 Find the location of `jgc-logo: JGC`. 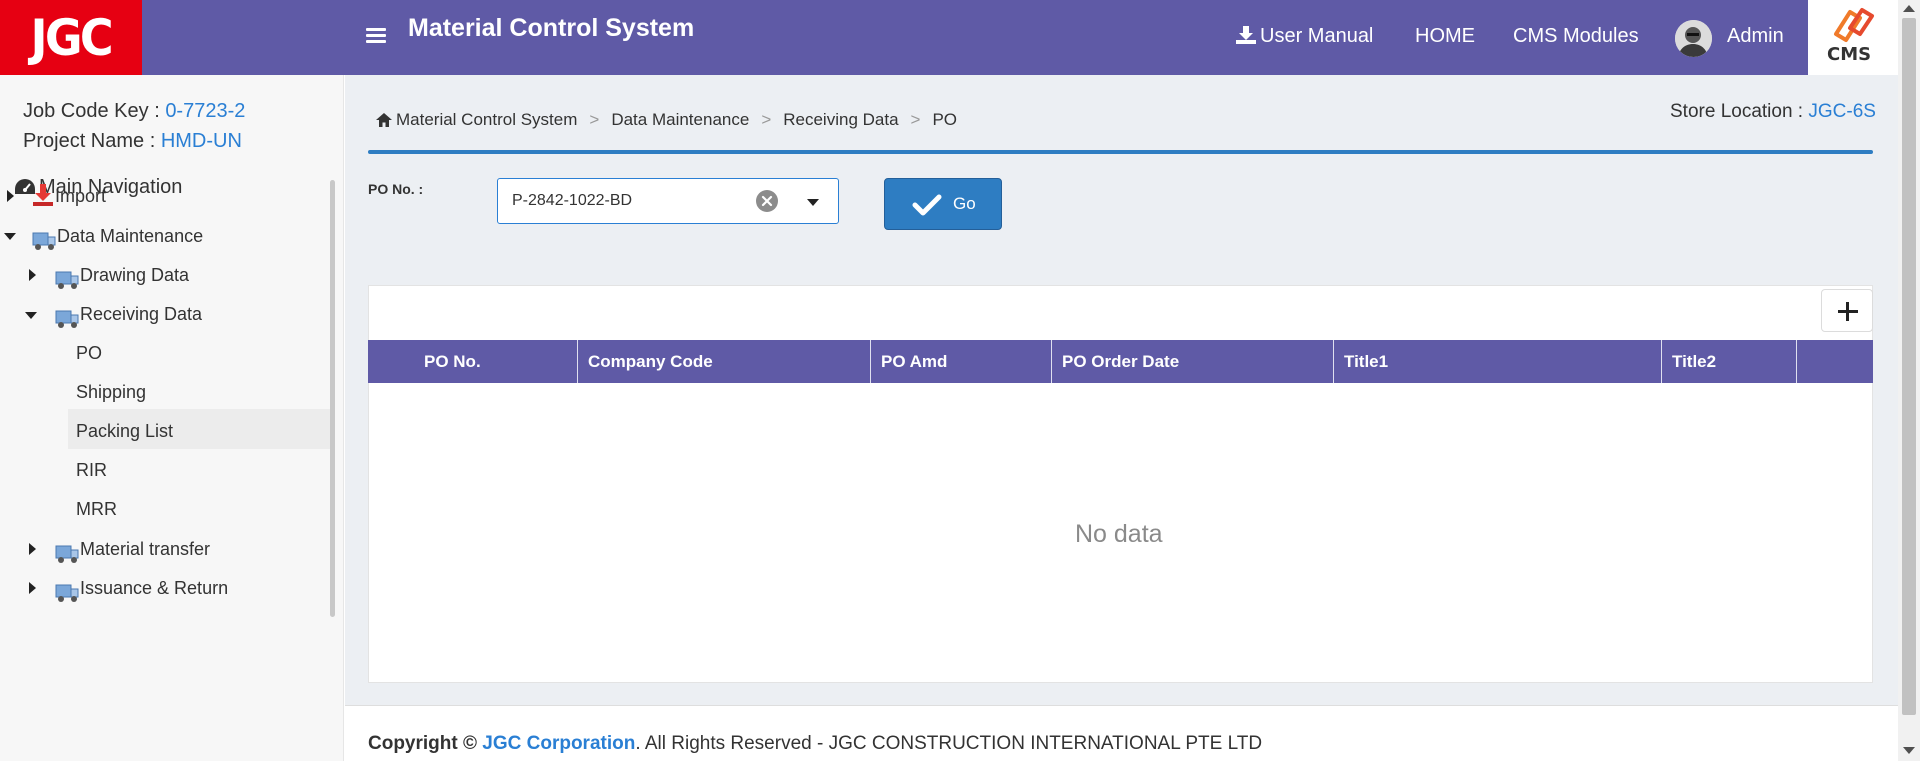

jgc-logo: JGC is located at coordinates (71, 37).